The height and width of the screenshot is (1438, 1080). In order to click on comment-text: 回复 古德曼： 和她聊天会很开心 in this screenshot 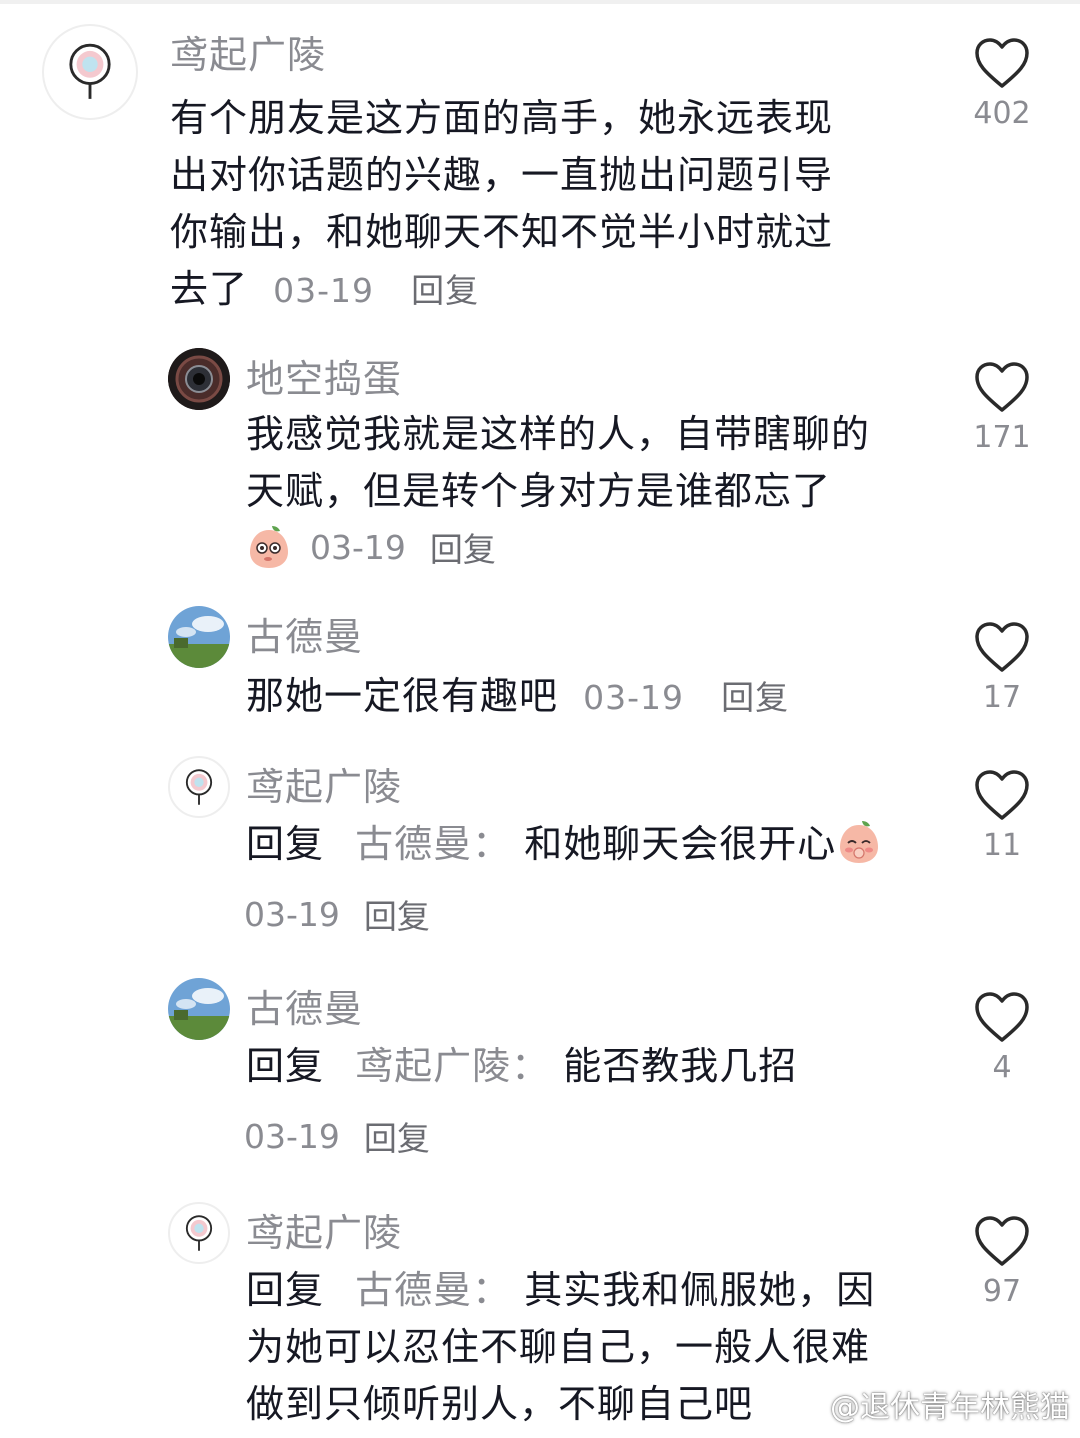, I will do `click(606, 844)`.